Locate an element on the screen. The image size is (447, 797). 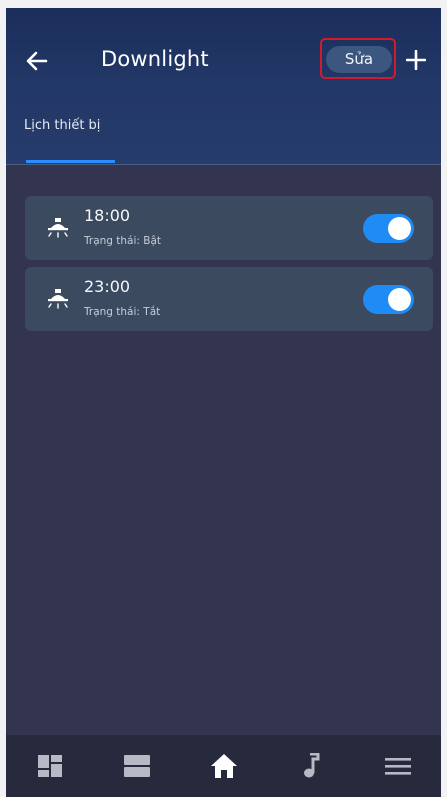
schedule-time: 18:00 is located at coordinates (107, 215).